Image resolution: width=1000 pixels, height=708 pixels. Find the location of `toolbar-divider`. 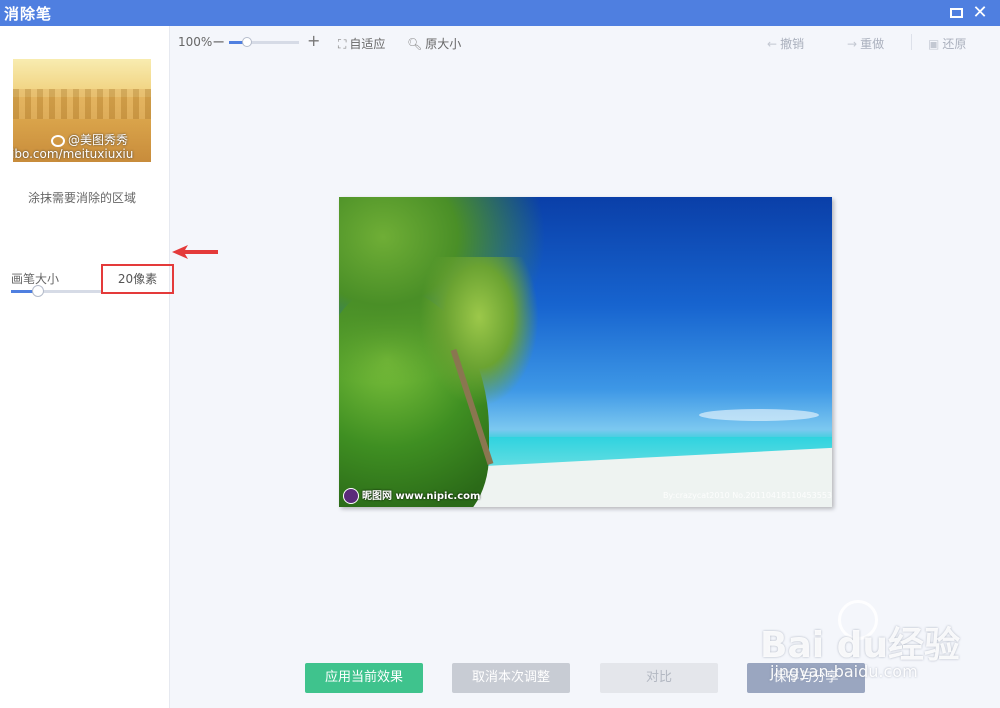

toolbar-divider is located at coordinates (911, 42).